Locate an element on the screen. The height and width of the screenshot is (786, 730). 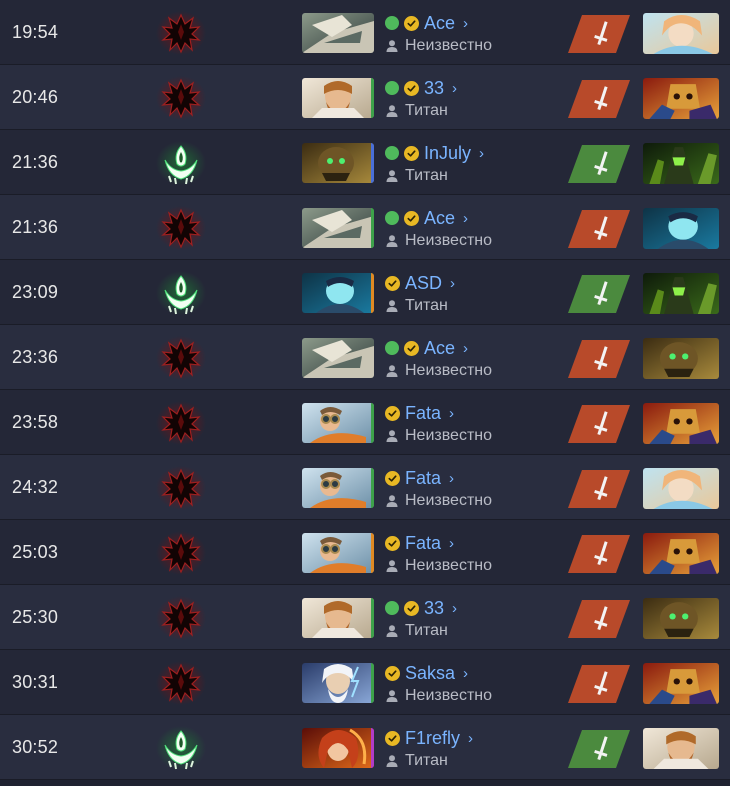
match-row: 20:46 33 › Титан is located at coordinates (365, 97).